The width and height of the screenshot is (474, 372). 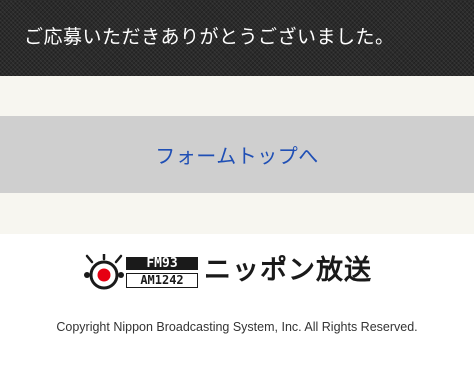 What do you see at coordinates (162, 272) in the screenshot?
I see `frequency-labels: FM93 AM1242` at bounding box center [162, 272].